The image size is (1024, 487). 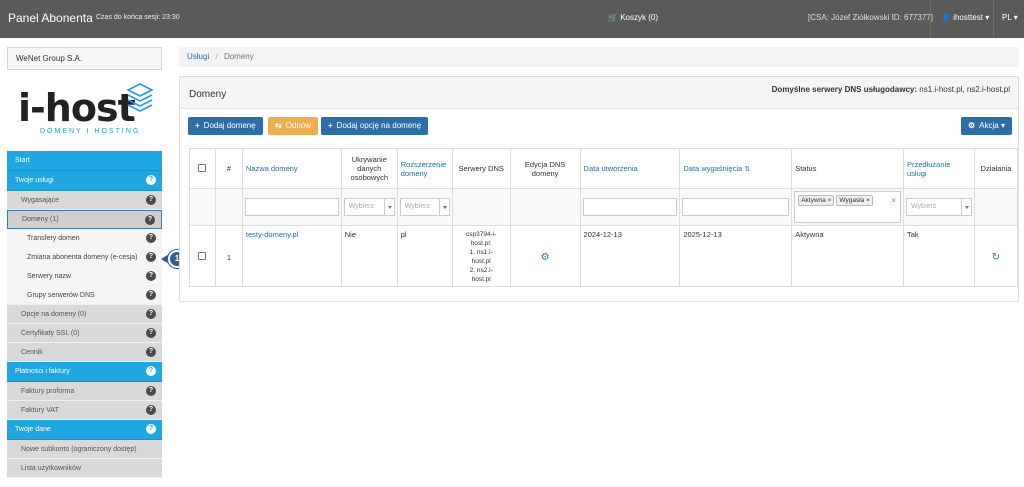 I want to click on refresh-icon: ↻, so click(x=996, y=257).